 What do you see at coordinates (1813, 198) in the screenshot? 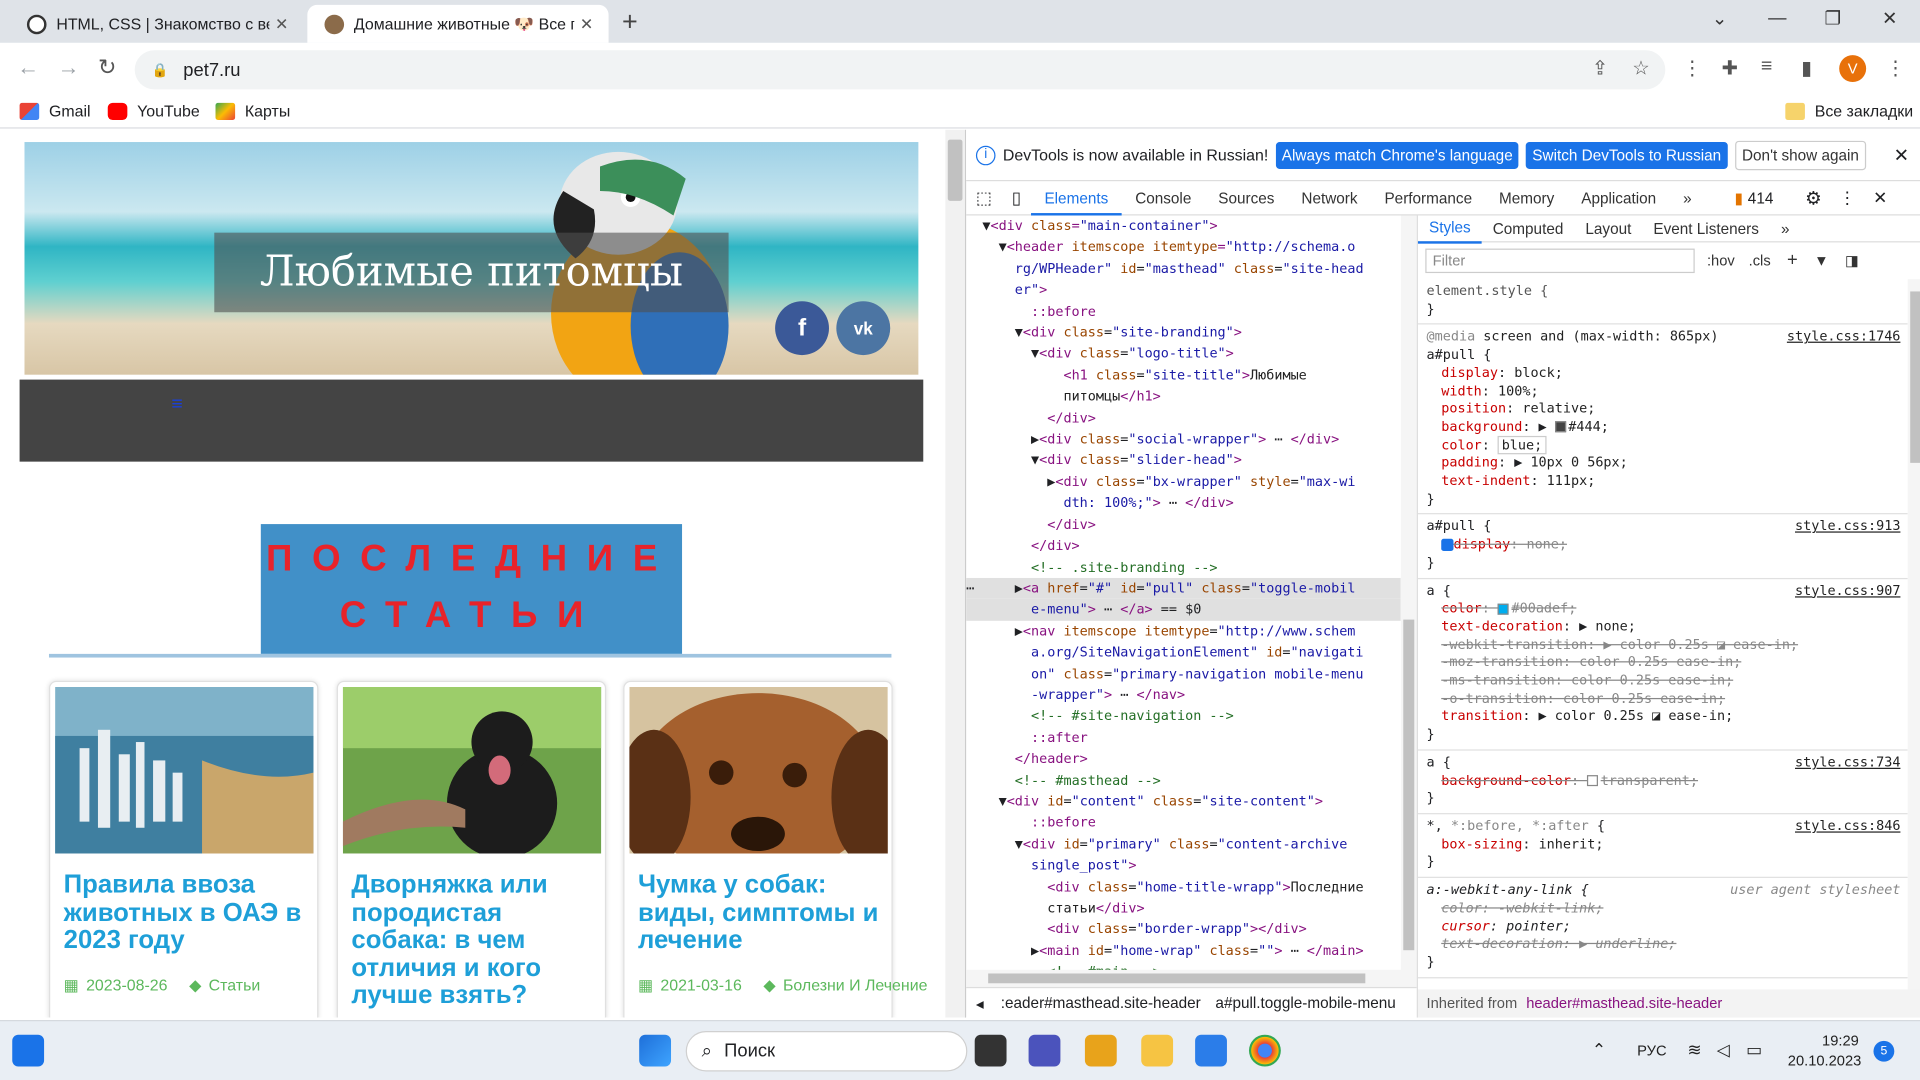
I see `settings-gear-icon: ⚙` at bounding box center [1813, 198].